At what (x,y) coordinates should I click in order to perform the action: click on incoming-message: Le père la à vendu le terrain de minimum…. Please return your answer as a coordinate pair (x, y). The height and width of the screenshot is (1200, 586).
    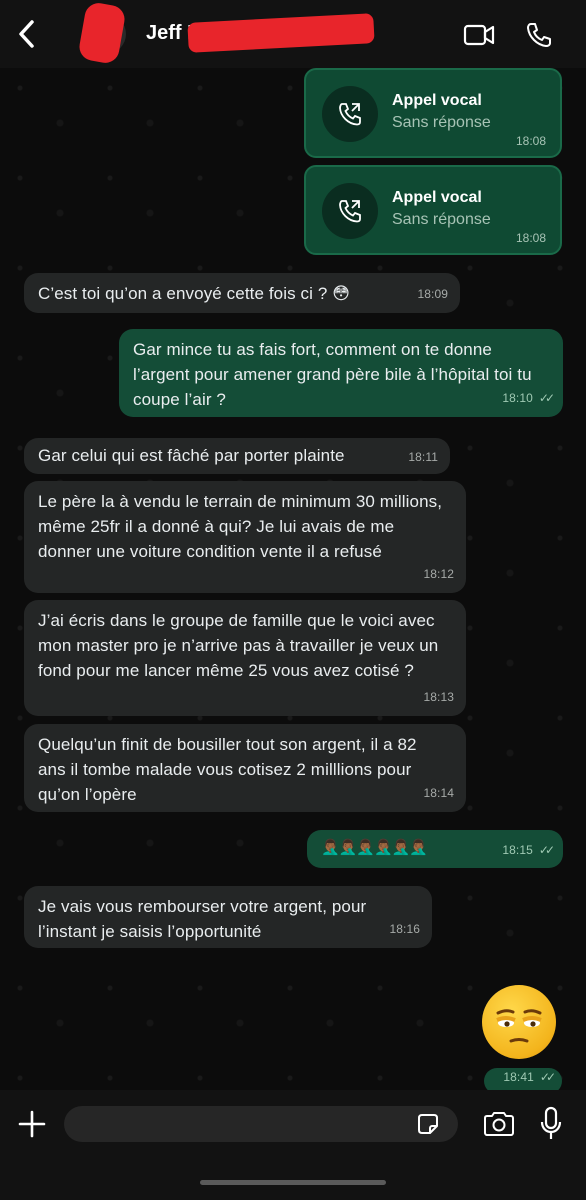
    Looking at the image, I should click on (245, 537).